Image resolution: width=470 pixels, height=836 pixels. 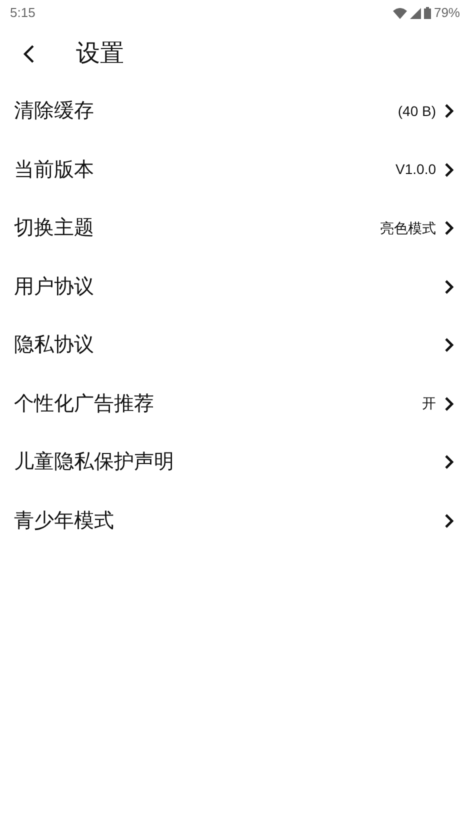 I want to click on wifi-icon, so click(x=399, y=13).